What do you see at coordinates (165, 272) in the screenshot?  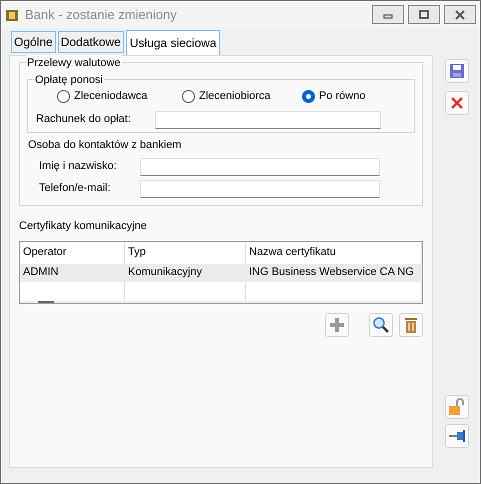 I see `table-cell-text: Komunikacyjny` at bounding box center [165, 272].